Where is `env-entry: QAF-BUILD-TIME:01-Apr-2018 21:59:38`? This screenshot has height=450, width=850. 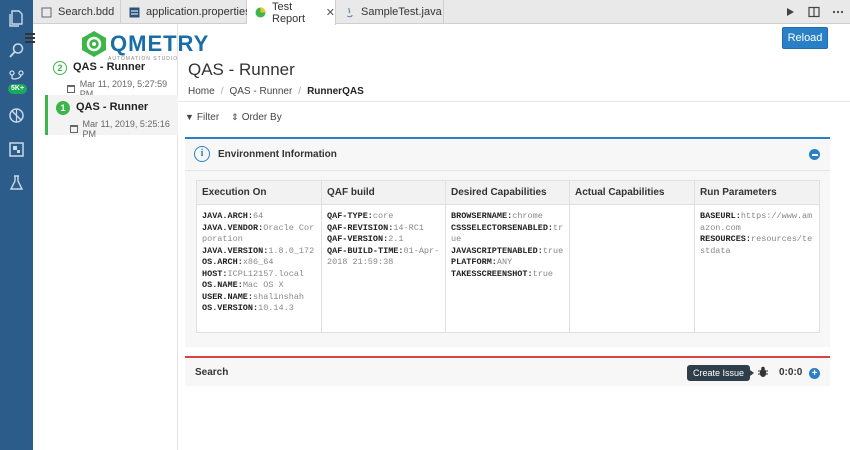
env-entry: QAF-BUILD-TIME:01-Apr-2018 21:59:38 is located at coordinates (383, 256).